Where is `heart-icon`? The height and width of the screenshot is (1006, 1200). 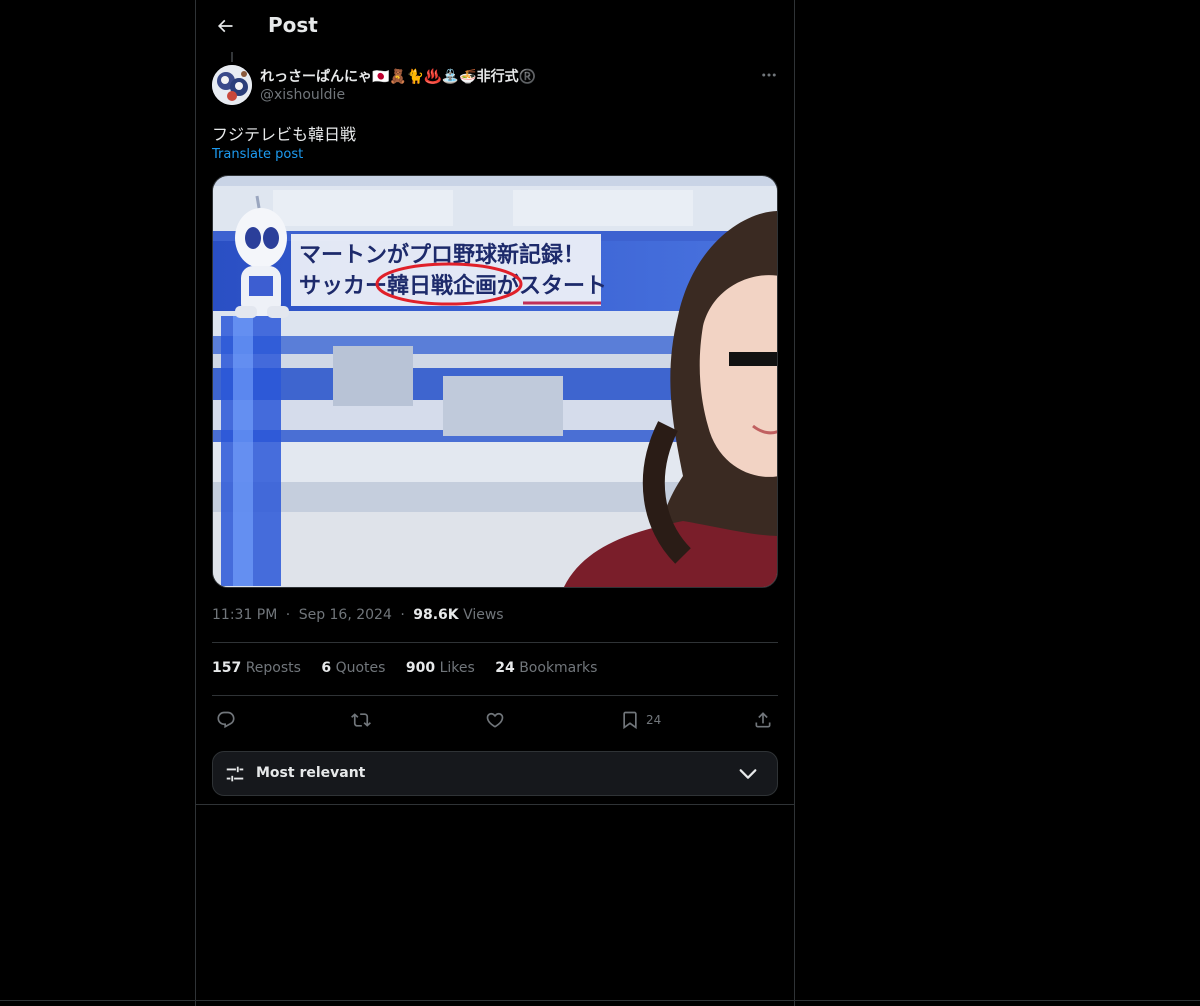 heart-icon is located at coordinates (495, 720).